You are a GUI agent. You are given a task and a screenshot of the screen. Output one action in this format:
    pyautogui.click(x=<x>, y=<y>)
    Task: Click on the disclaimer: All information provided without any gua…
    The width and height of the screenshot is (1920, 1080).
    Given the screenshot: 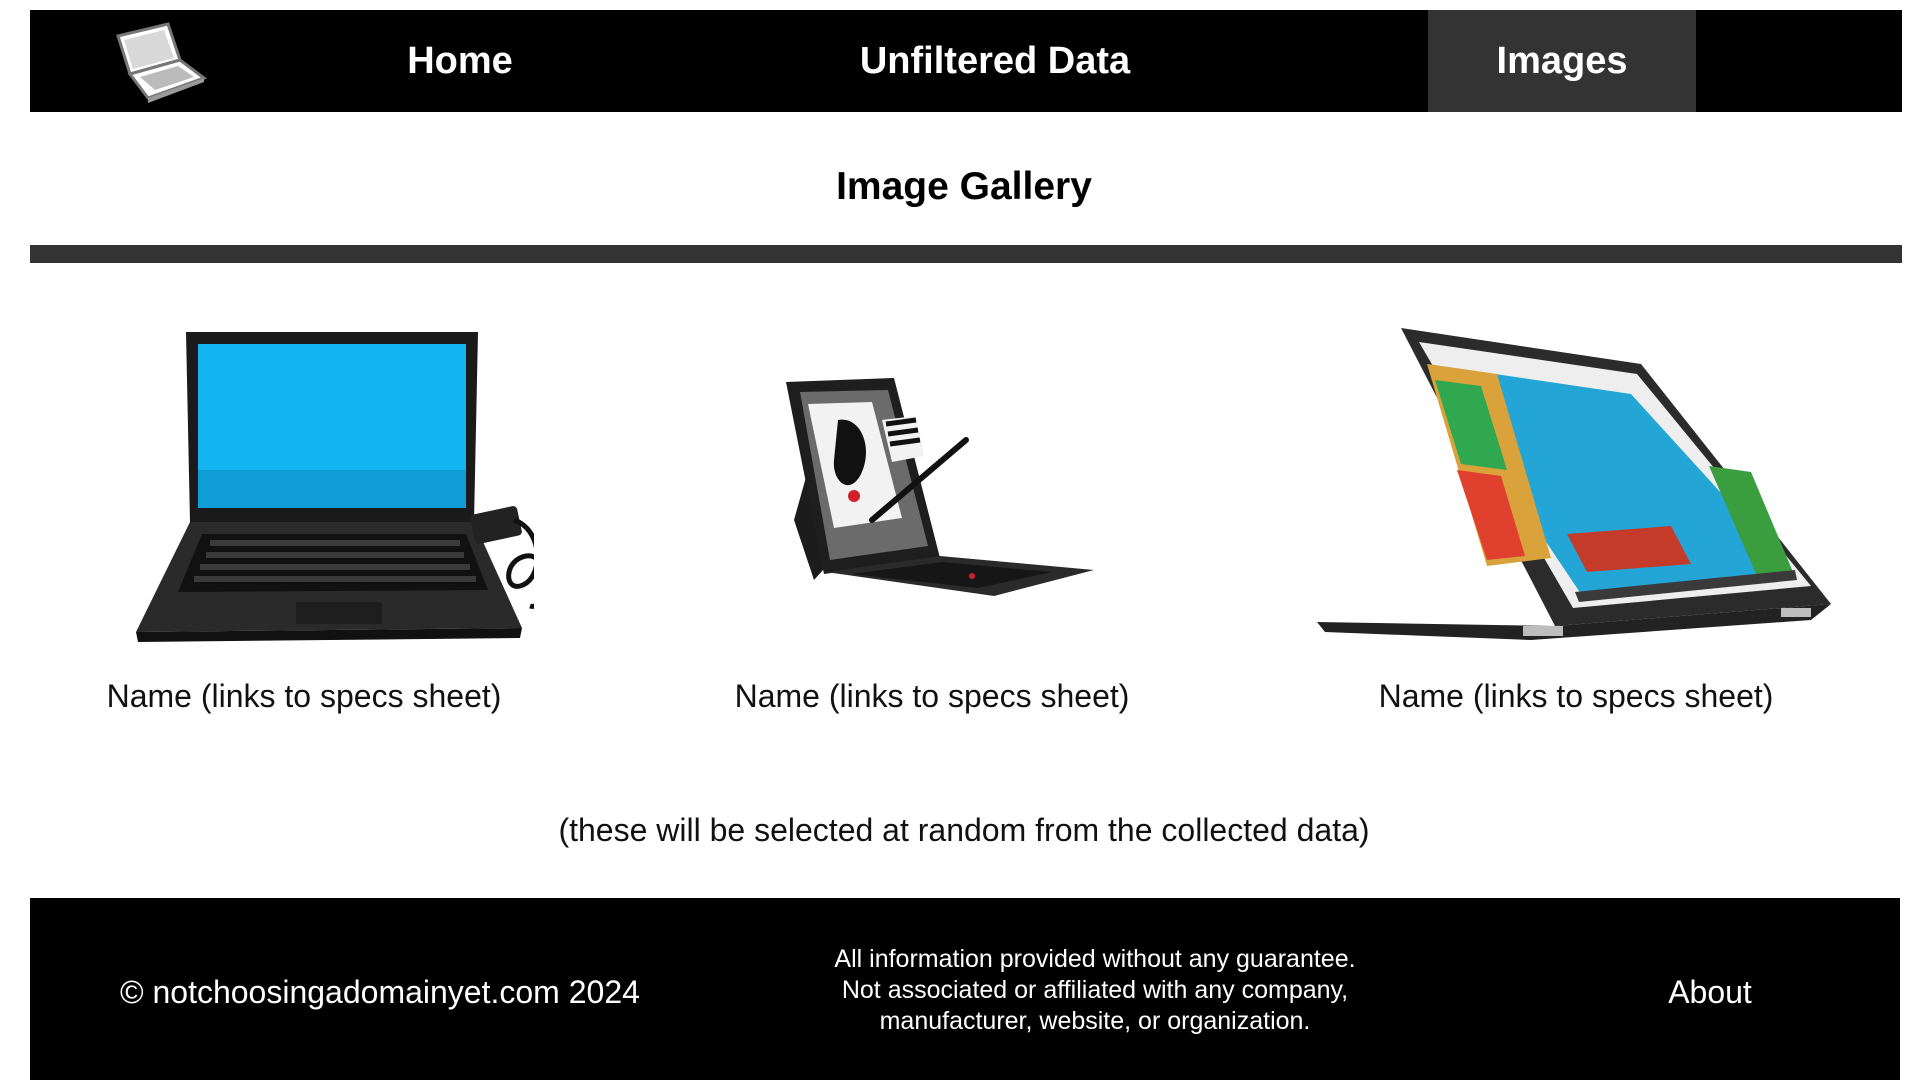 What is the action you would take?
    pyautogui.click(x=1095, y=990)
    